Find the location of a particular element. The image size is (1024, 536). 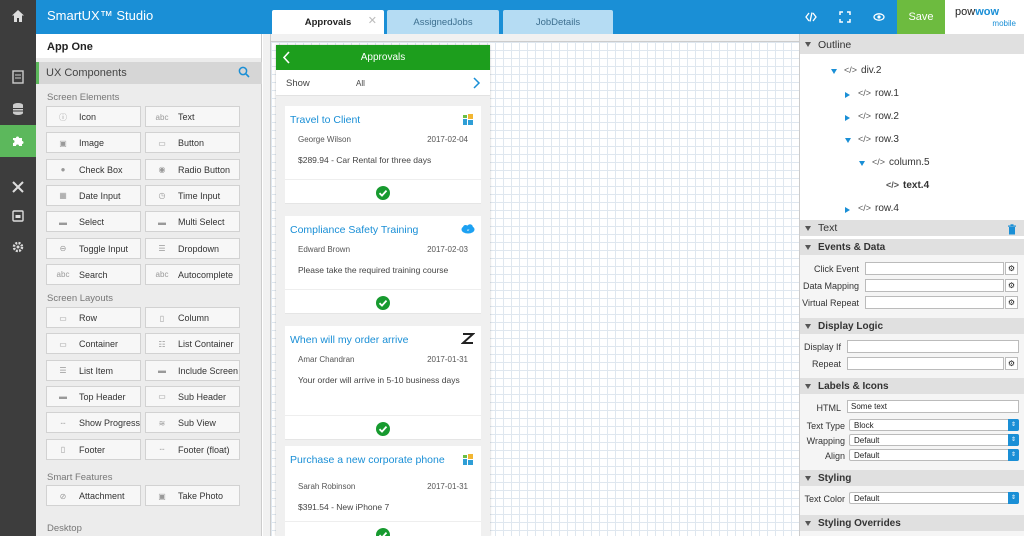

component-icon: ⓘ Icon is located at coordinates (93, 116).